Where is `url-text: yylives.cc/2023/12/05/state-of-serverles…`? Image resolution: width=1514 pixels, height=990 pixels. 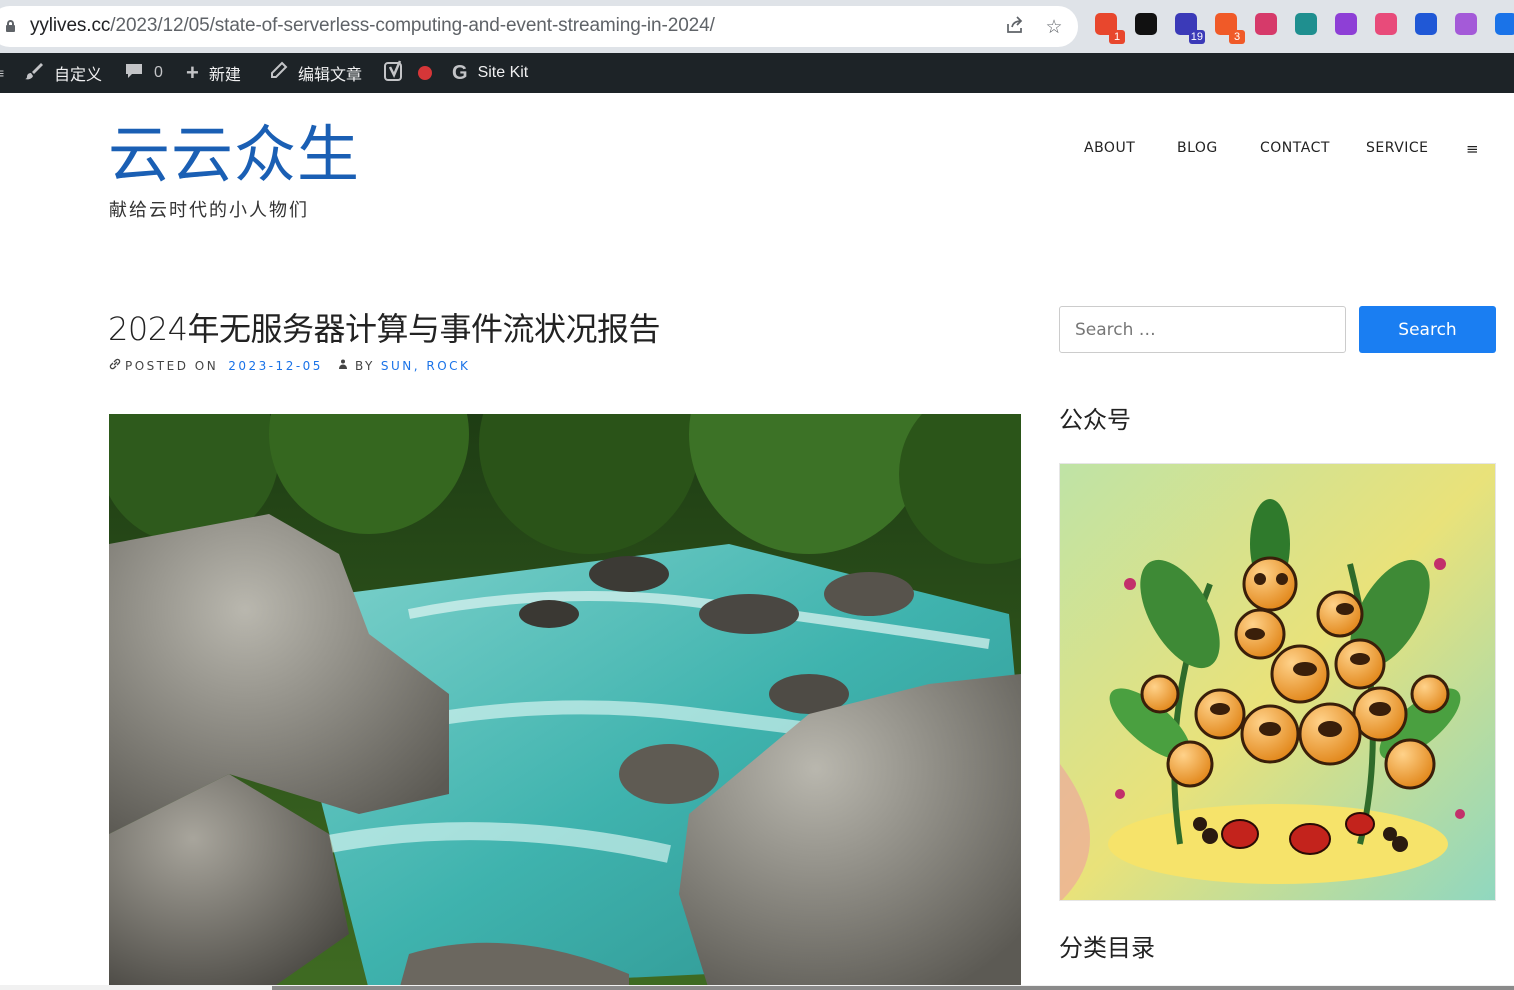 url-text: yylives.cc/2023/12/05/state-of-serverles… is located at coordinates (372, 26).